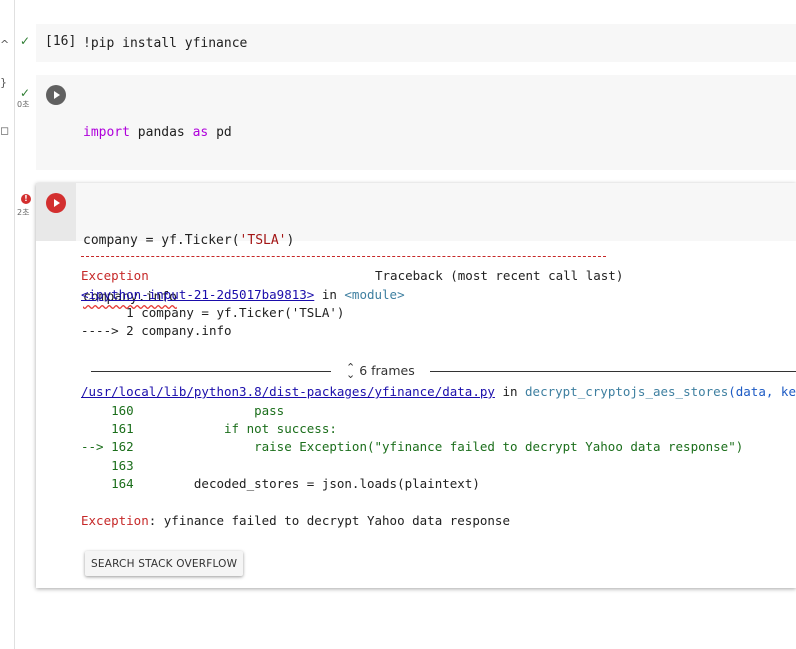 The height and width of the screenshot is (649, 796). I want to click on keyword: as, so click(200, 132).